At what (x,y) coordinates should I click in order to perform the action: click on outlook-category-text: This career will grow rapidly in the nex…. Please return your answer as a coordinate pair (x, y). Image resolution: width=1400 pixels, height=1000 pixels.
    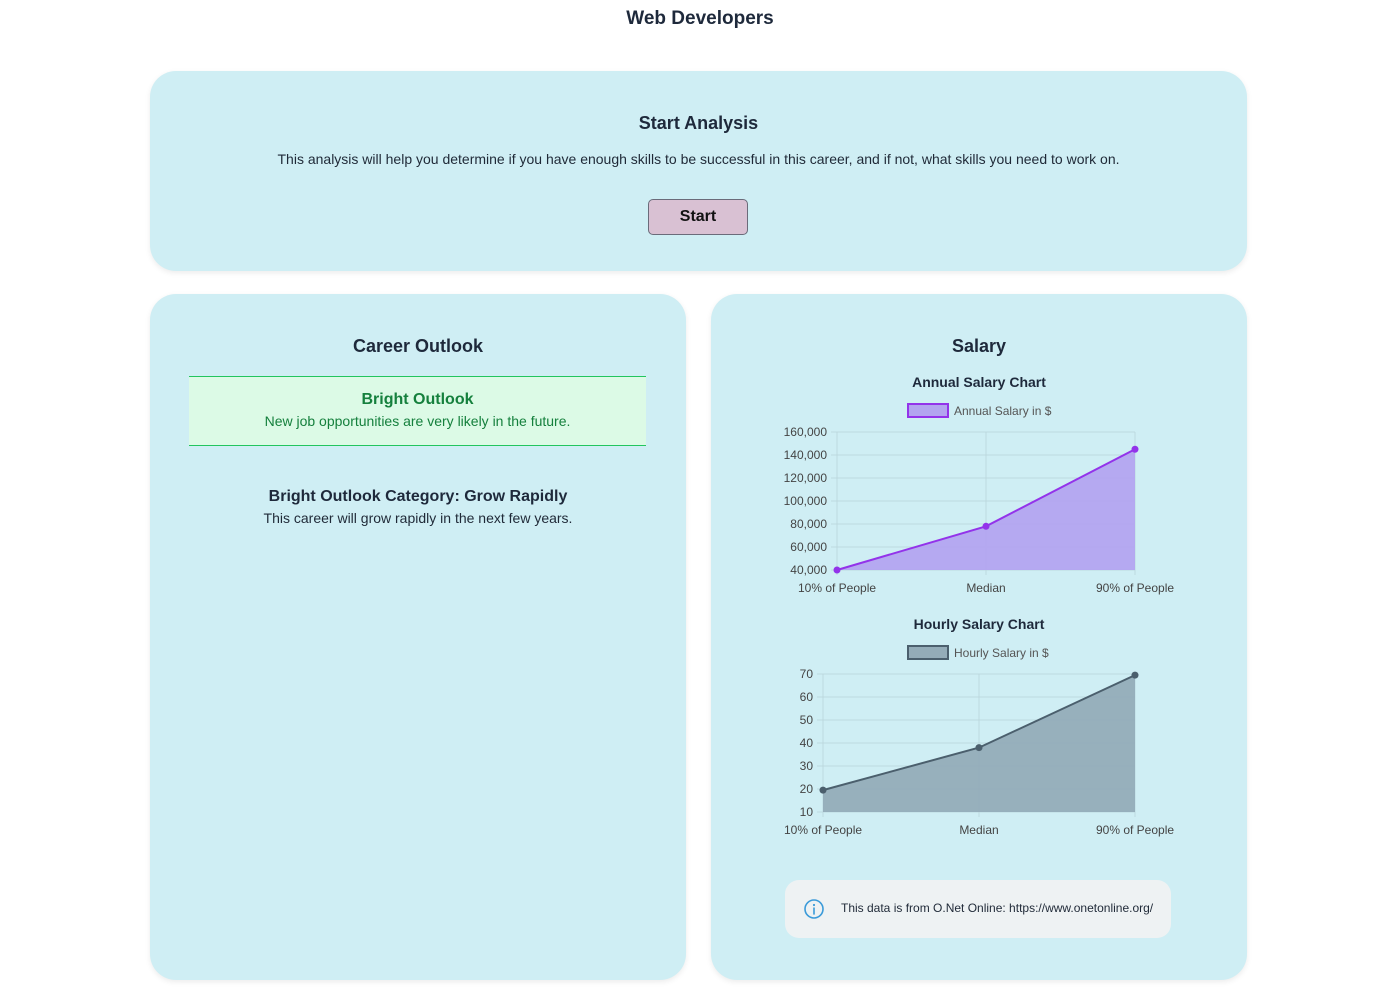
    Looking at the image, I should click on (418, 518).